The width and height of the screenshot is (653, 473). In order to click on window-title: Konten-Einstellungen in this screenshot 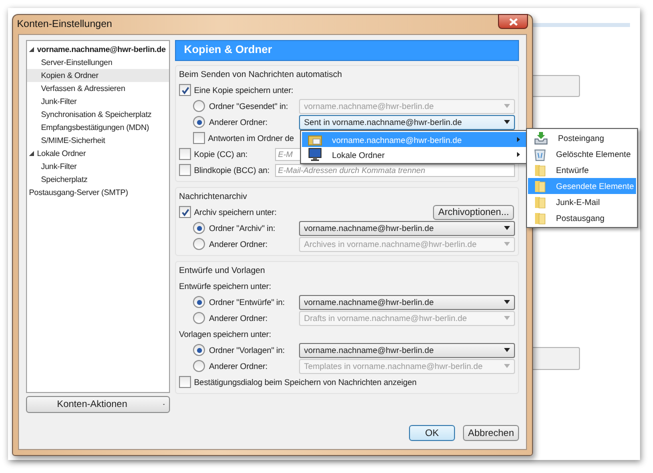, I will do `click(64, 24)`.